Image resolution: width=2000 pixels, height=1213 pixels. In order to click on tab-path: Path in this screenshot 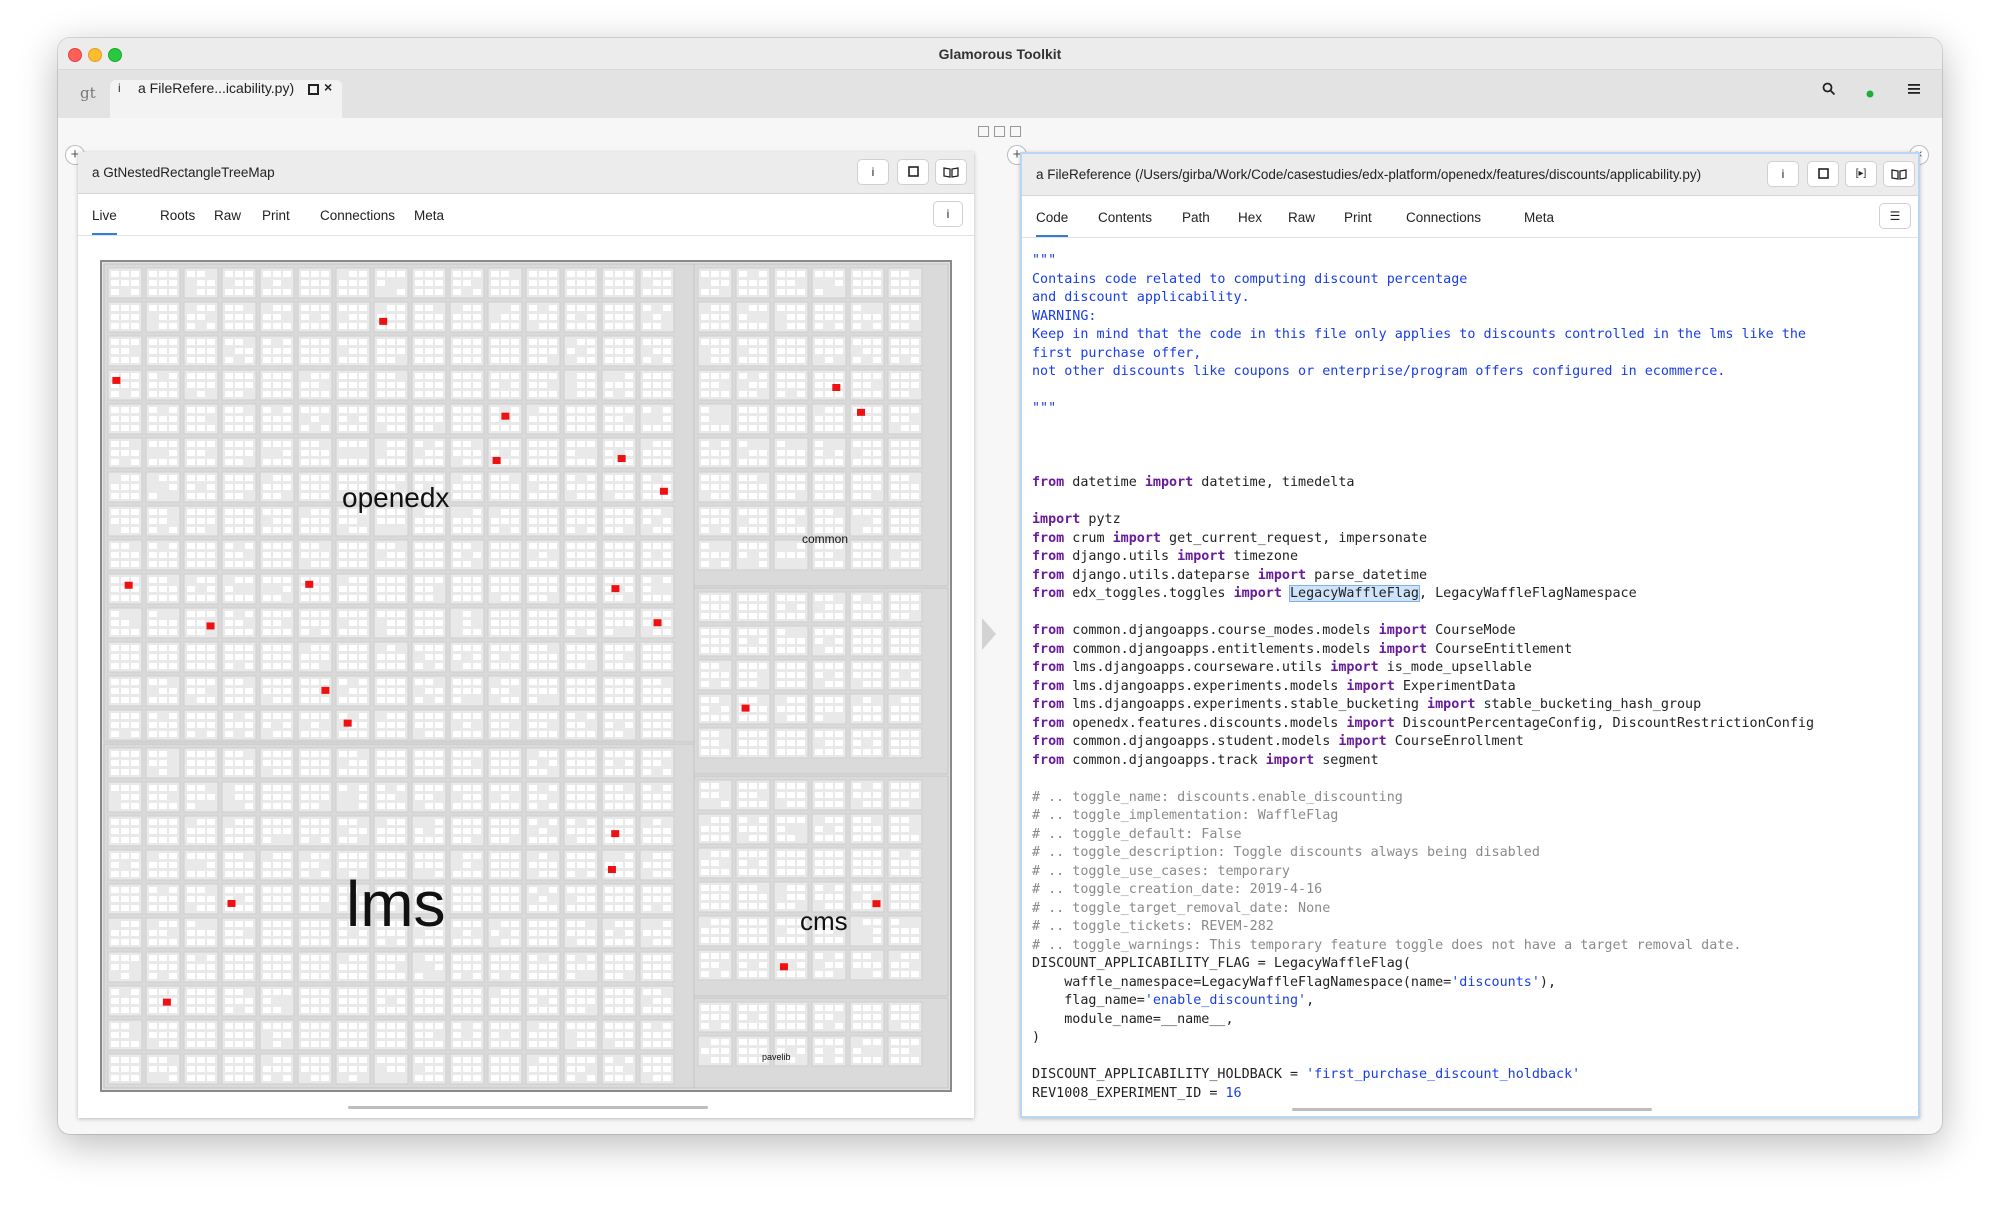, I will do `click(1196, 217)`.